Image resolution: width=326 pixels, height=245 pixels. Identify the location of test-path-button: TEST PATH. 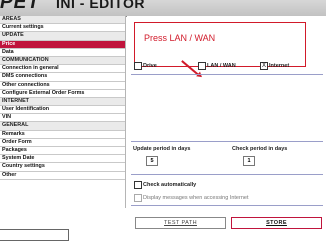
(180, 223).